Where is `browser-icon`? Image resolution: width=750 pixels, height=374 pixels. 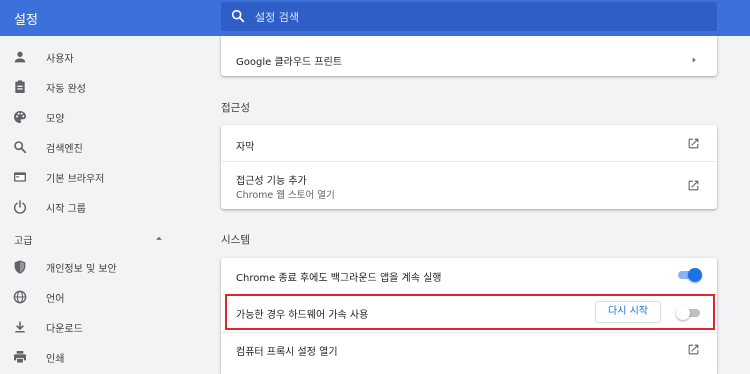 browser-icon is located at coordinates (20, 177).